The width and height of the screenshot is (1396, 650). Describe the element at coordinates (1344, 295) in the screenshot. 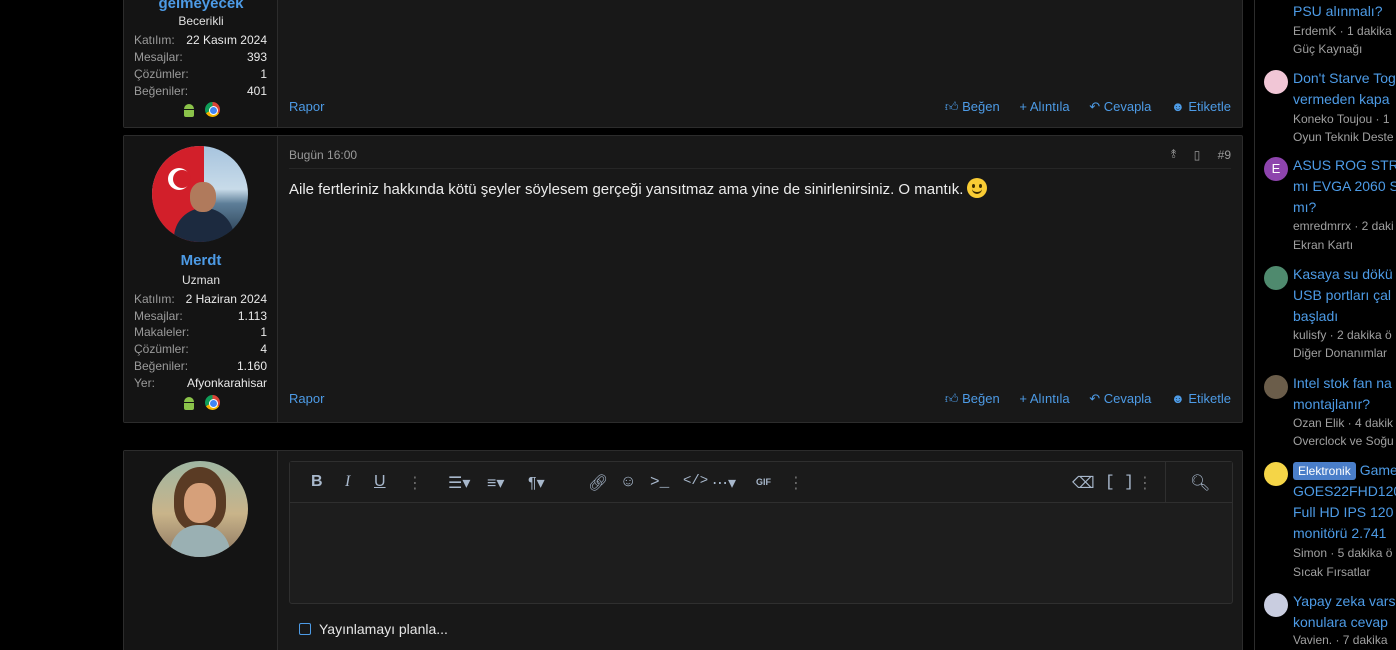

I see `thread-title-link: Kasaya su dökü USB portları çal başladı` at that location.